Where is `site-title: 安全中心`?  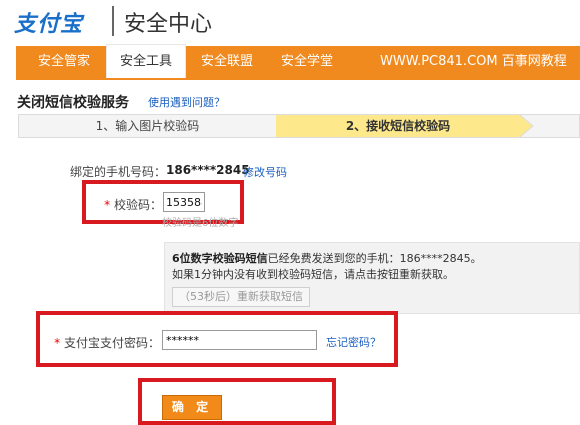
site-title: 安全中心 is located at coordinates (168, 24).